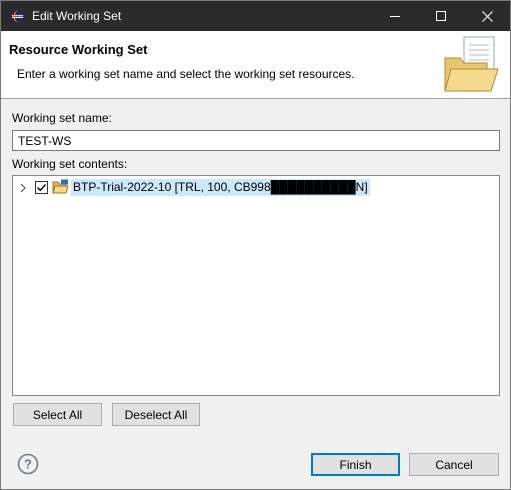 This screenshot has height=490, width=511. What do you see at coordinates (255, 16) in the screenshot?
I see `title-bar: Edit Working Set` at bounding box center [255, 16].